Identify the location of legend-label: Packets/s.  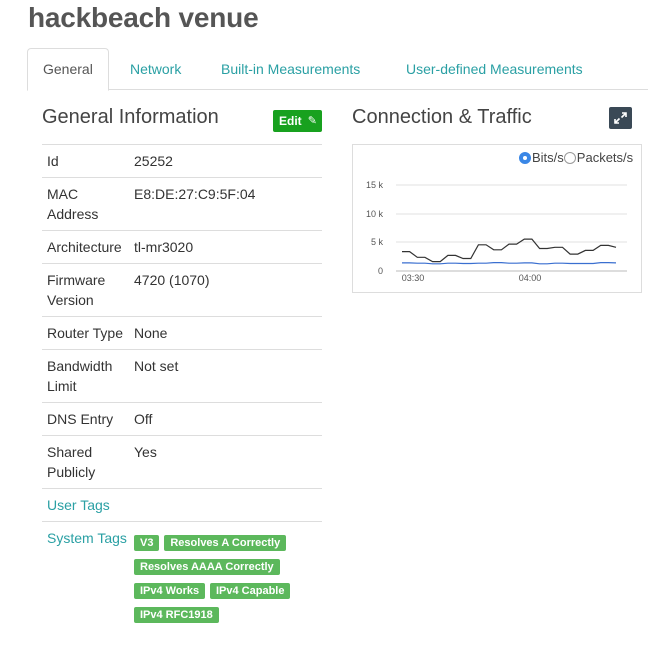
(605, 157).